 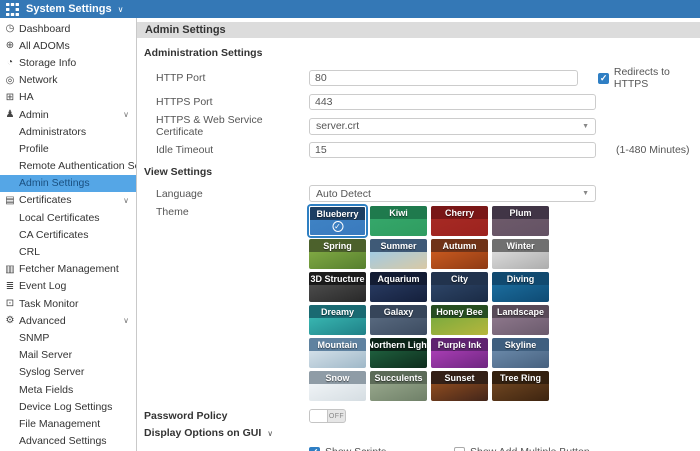 I want to click on sidebar-item-task-monitor: ⊡ Task Monitor, so click(x=68, y=303).